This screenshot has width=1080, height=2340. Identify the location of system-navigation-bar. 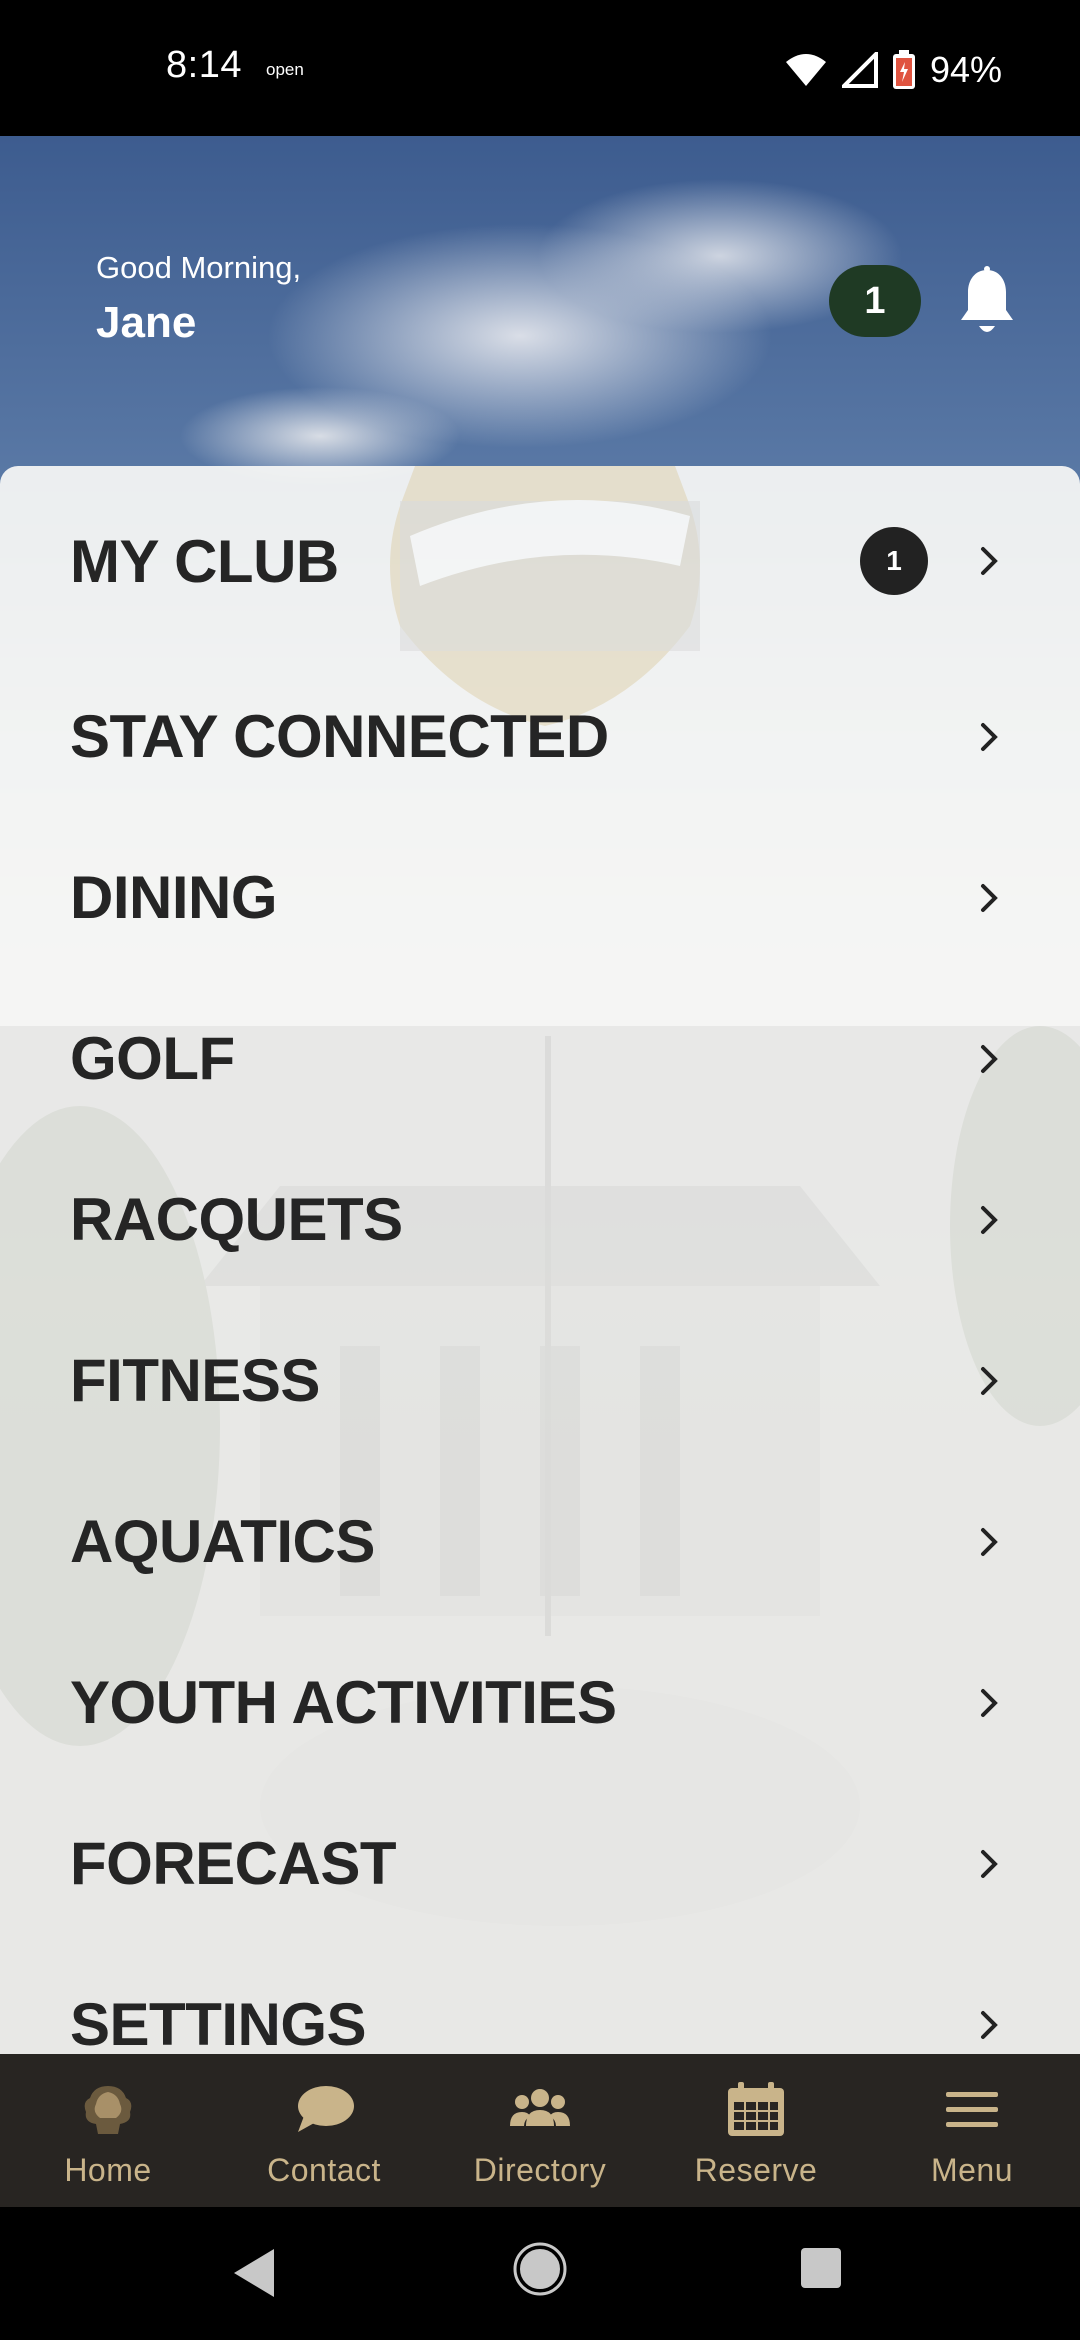
(540, 2273).